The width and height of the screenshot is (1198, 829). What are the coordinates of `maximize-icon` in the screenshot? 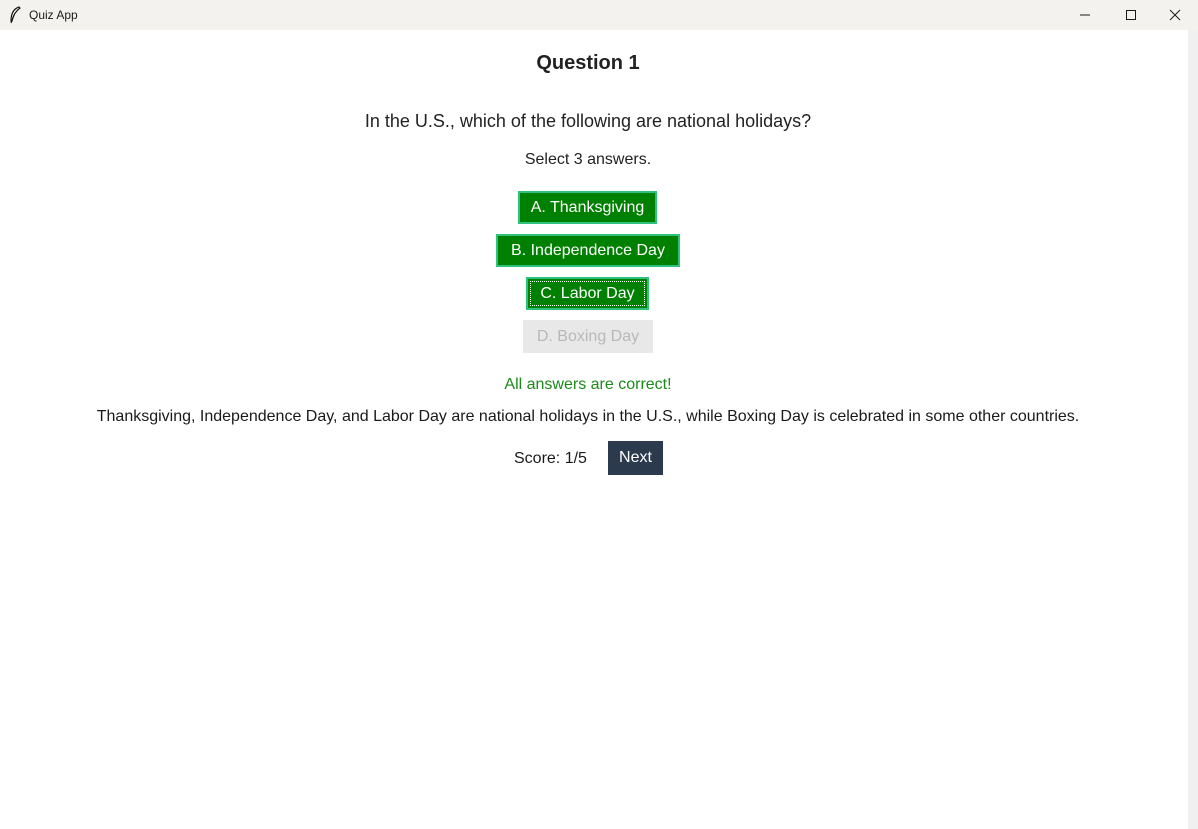 It's located at (1131, 15).